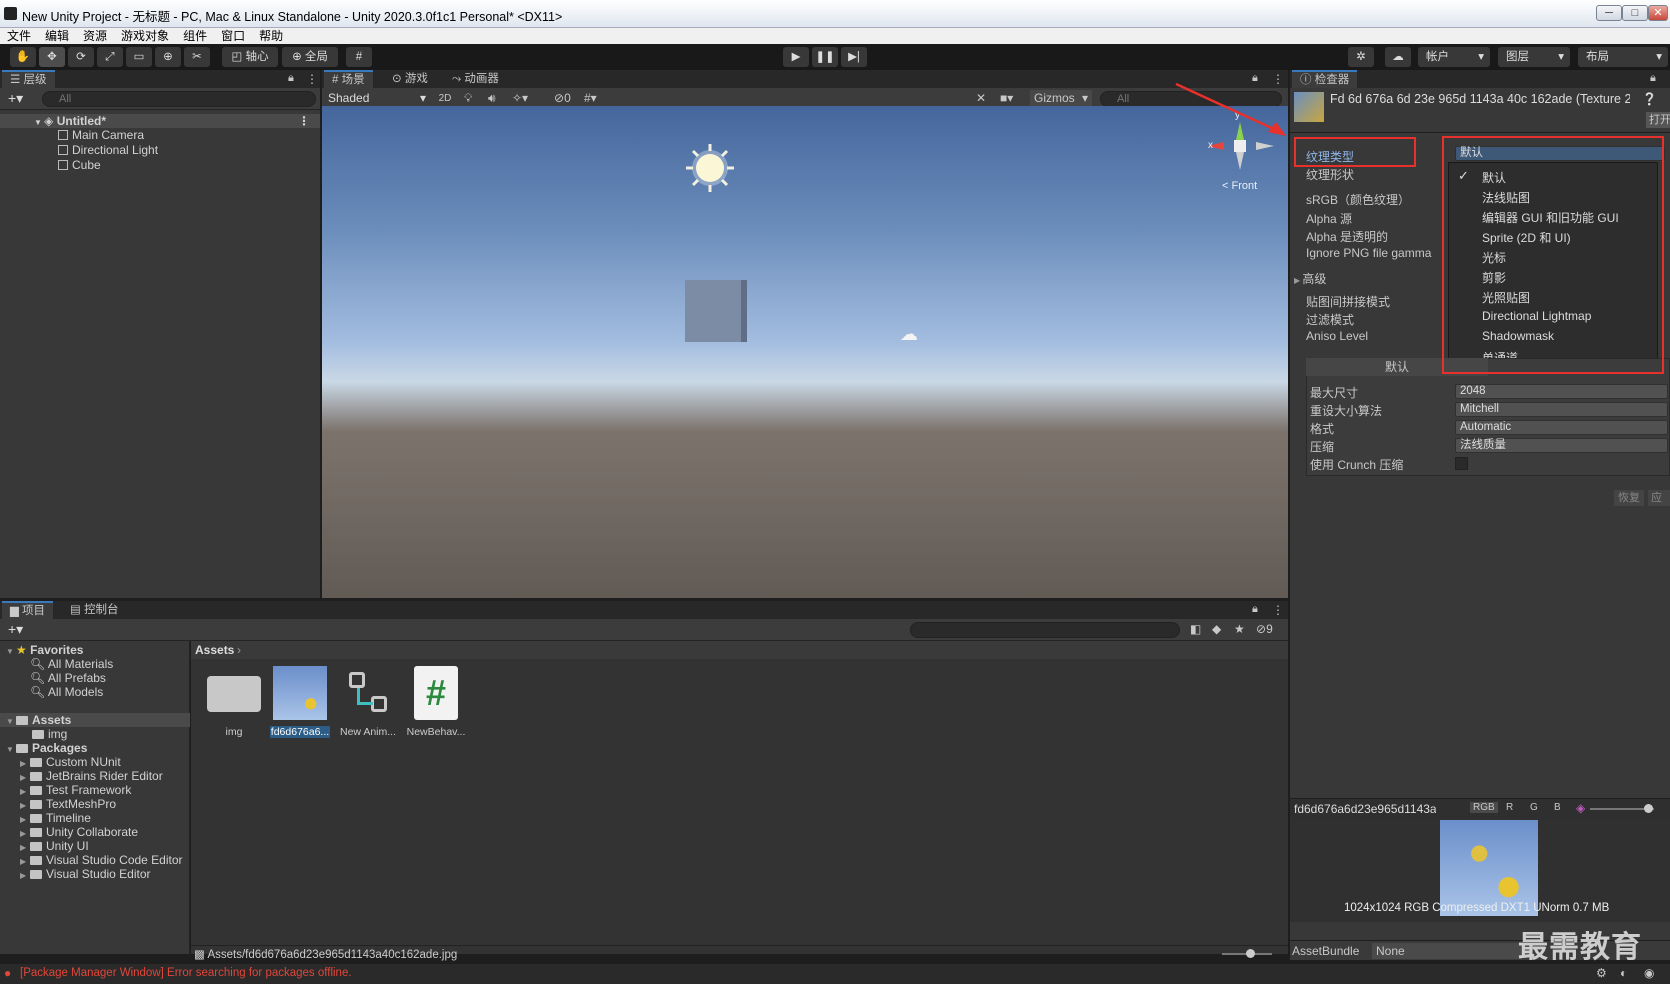  What do you see at coordinates (1561, 445) in the screenshot?
I see `compression-dropdown: 法线质量` at bounding box center [1561, 445].